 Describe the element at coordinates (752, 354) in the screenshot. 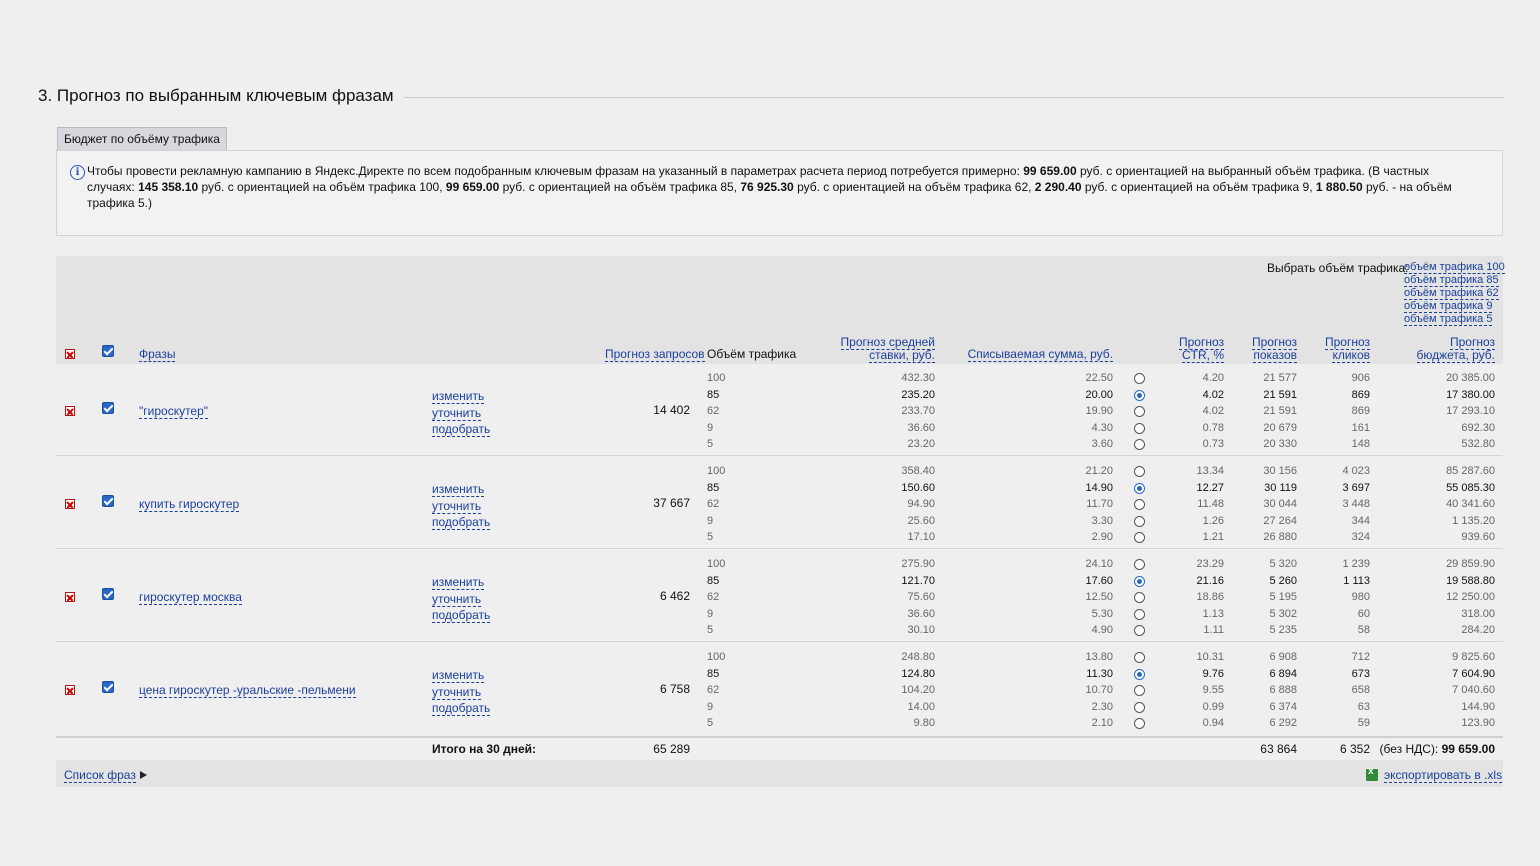

I see `col-volume: Объём трафика` at that location.